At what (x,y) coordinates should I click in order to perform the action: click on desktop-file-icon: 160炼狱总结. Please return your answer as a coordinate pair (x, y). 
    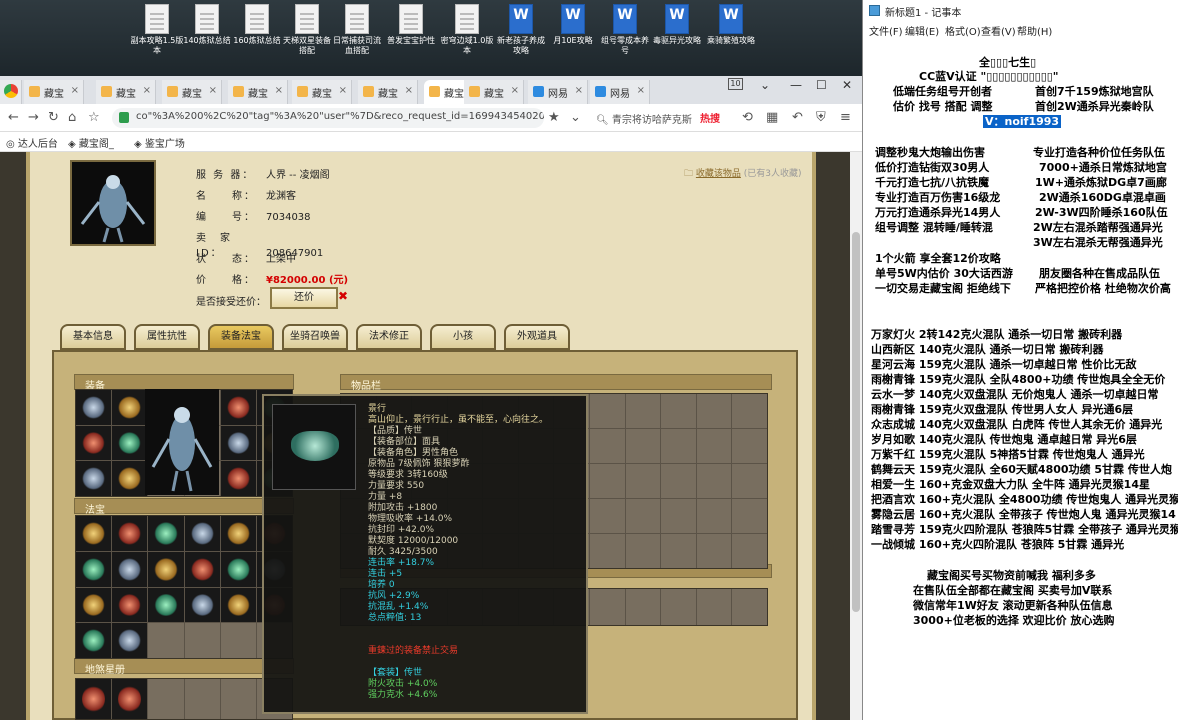
    Looking at the image, I should click on (257, 25).